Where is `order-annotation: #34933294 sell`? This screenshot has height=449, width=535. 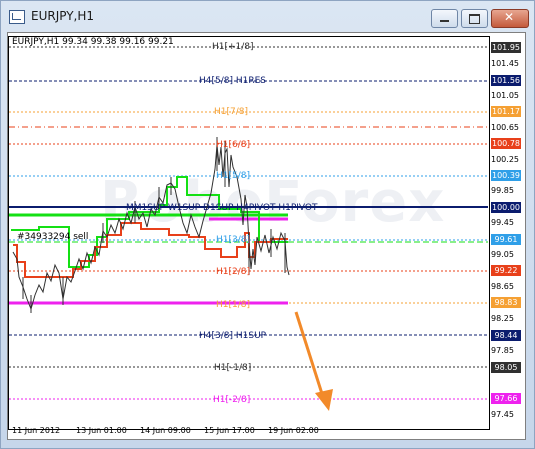
order-annotation: #34933294 sell is located at coordinates (53, 237).